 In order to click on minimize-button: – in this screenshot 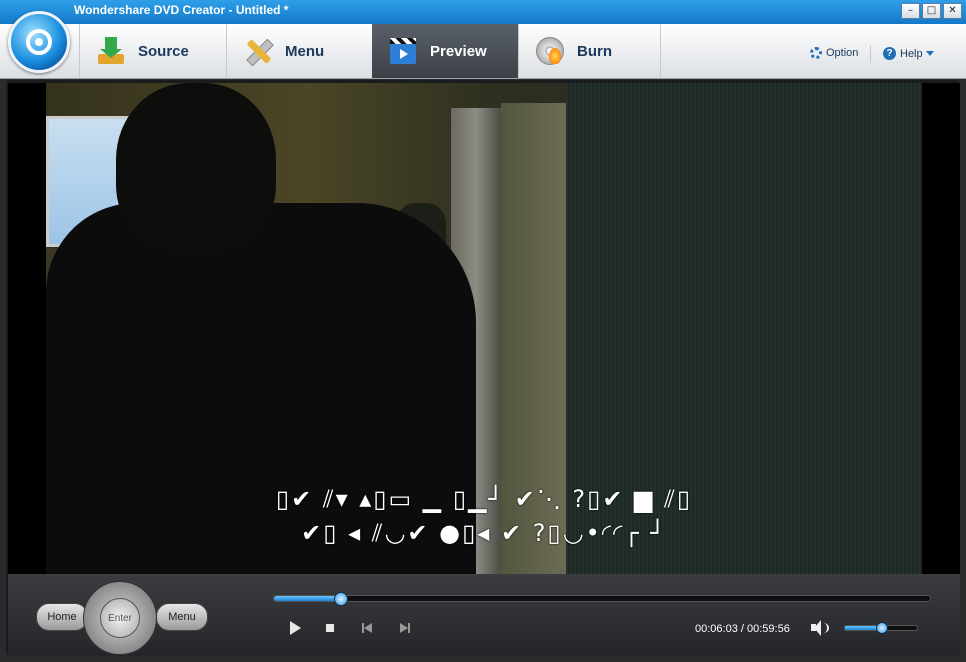, I will do `click(910, 11)`.